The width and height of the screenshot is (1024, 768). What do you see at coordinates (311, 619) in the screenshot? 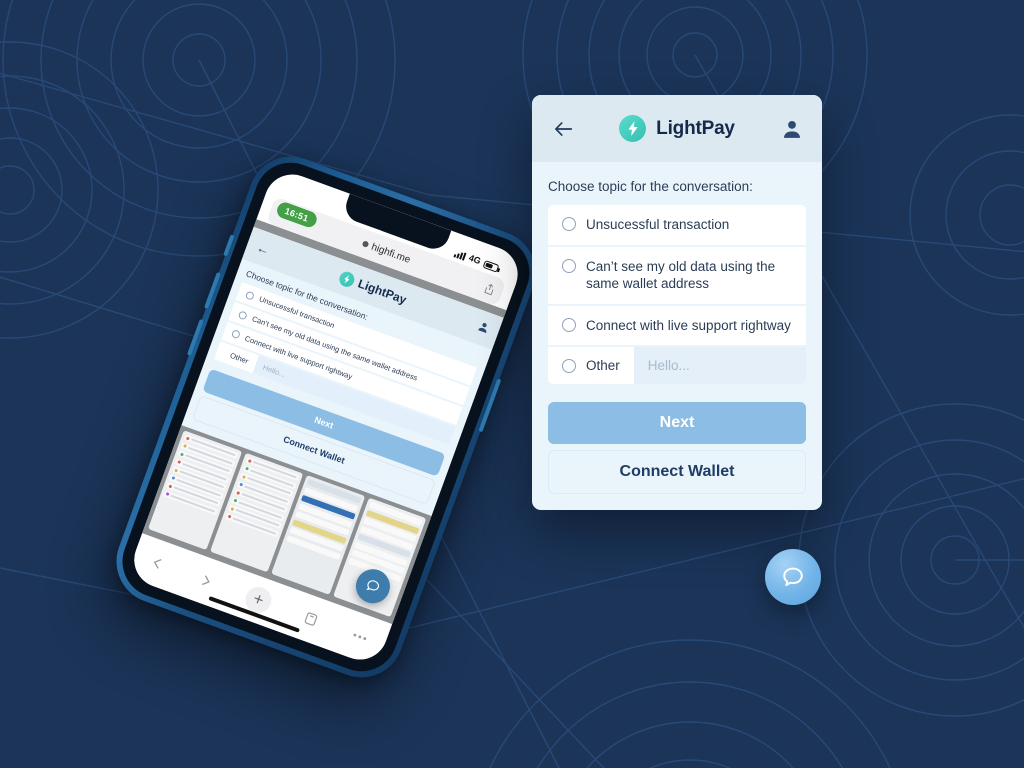
I see `tabs-icon` at bounding box center [311, 619].